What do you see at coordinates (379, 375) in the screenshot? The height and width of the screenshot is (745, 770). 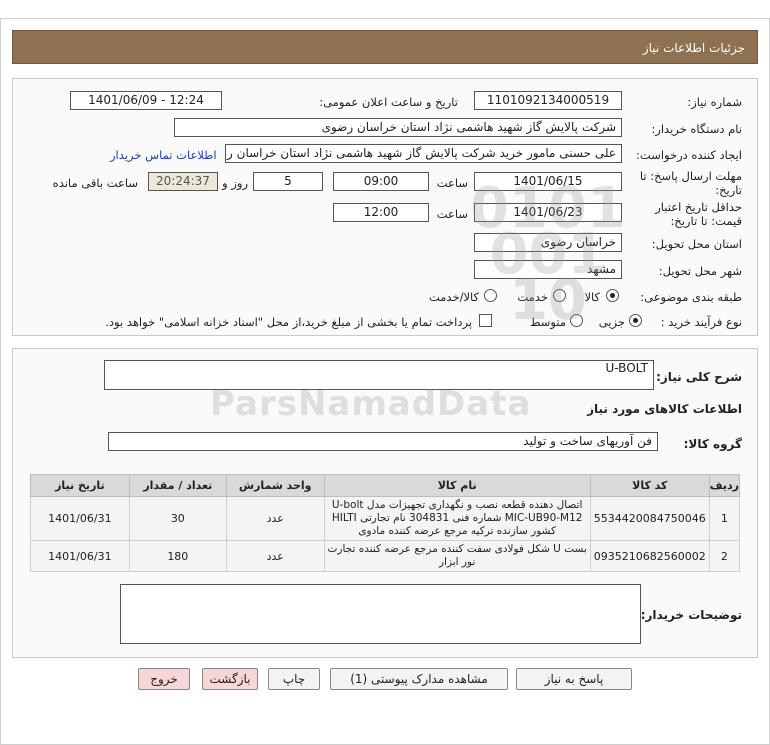 I see `summary-field: U-BOLT` at bounding box center [379, 375].